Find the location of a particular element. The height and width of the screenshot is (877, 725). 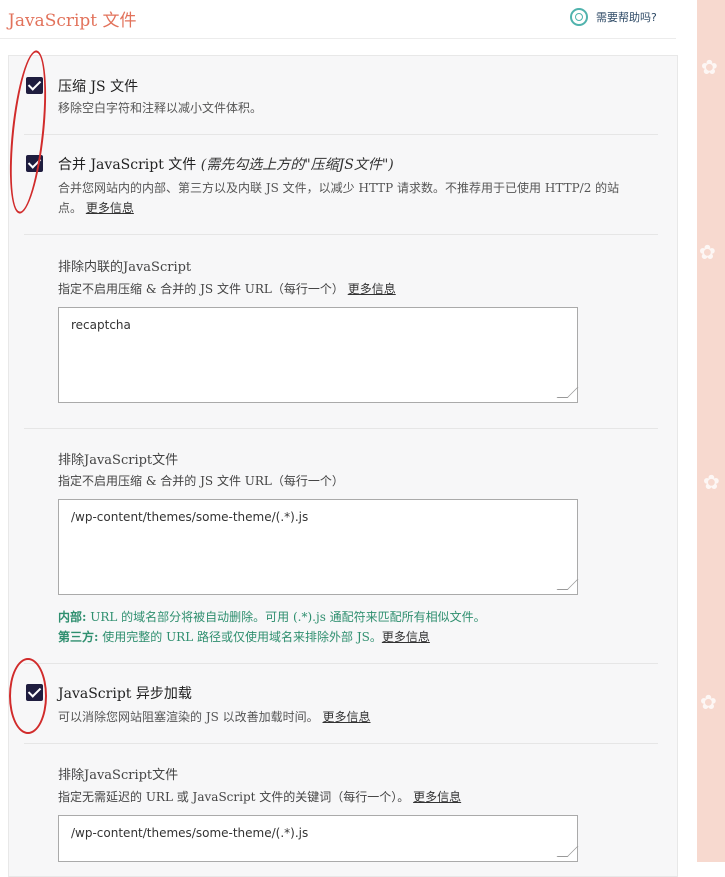

minify-js-label: 压缩 JS 文件 is located at coordinates (98, 87).